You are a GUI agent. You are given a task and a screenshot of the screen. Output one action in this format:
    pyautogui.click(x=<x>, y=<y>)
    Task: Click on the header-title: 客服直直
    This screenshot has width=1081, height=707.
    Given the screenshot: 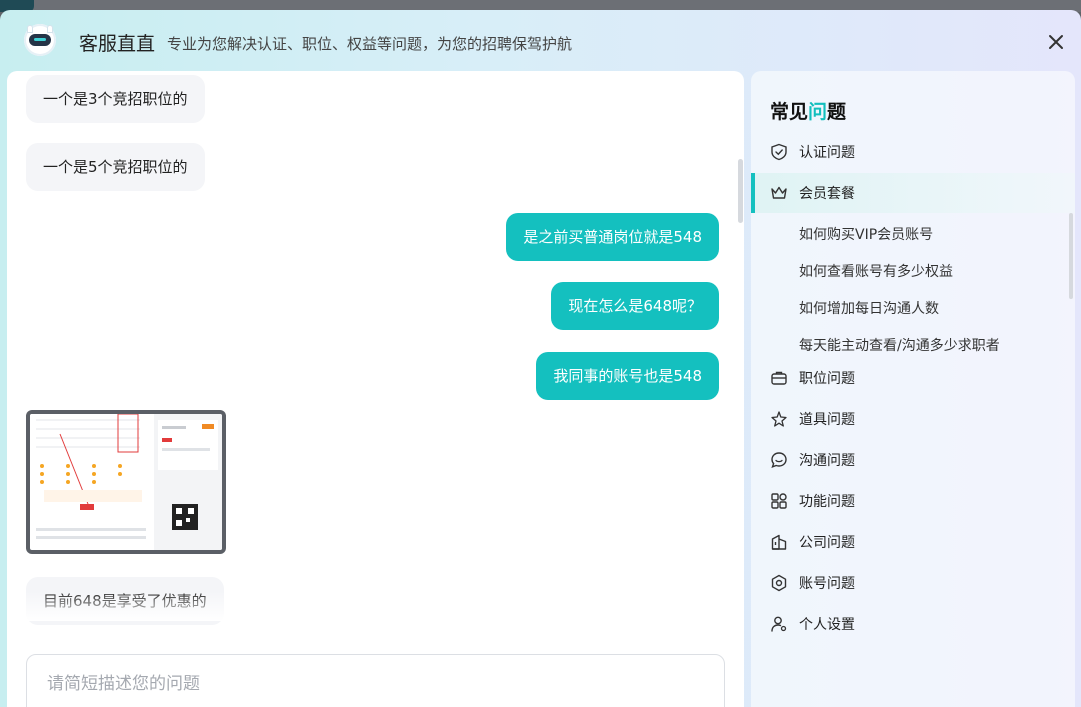 What is the action you would take?
    pyautogui.click(x=117, y=44)
    